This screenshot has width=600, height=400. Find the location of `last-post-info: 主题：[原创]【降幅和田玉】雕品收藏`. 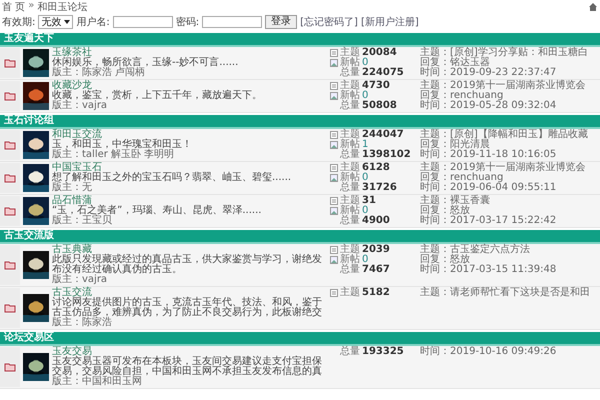

last-post-info: 主题：[原创]【降幅和田玉】雕品收藏 is located at coordinates (504, 135).